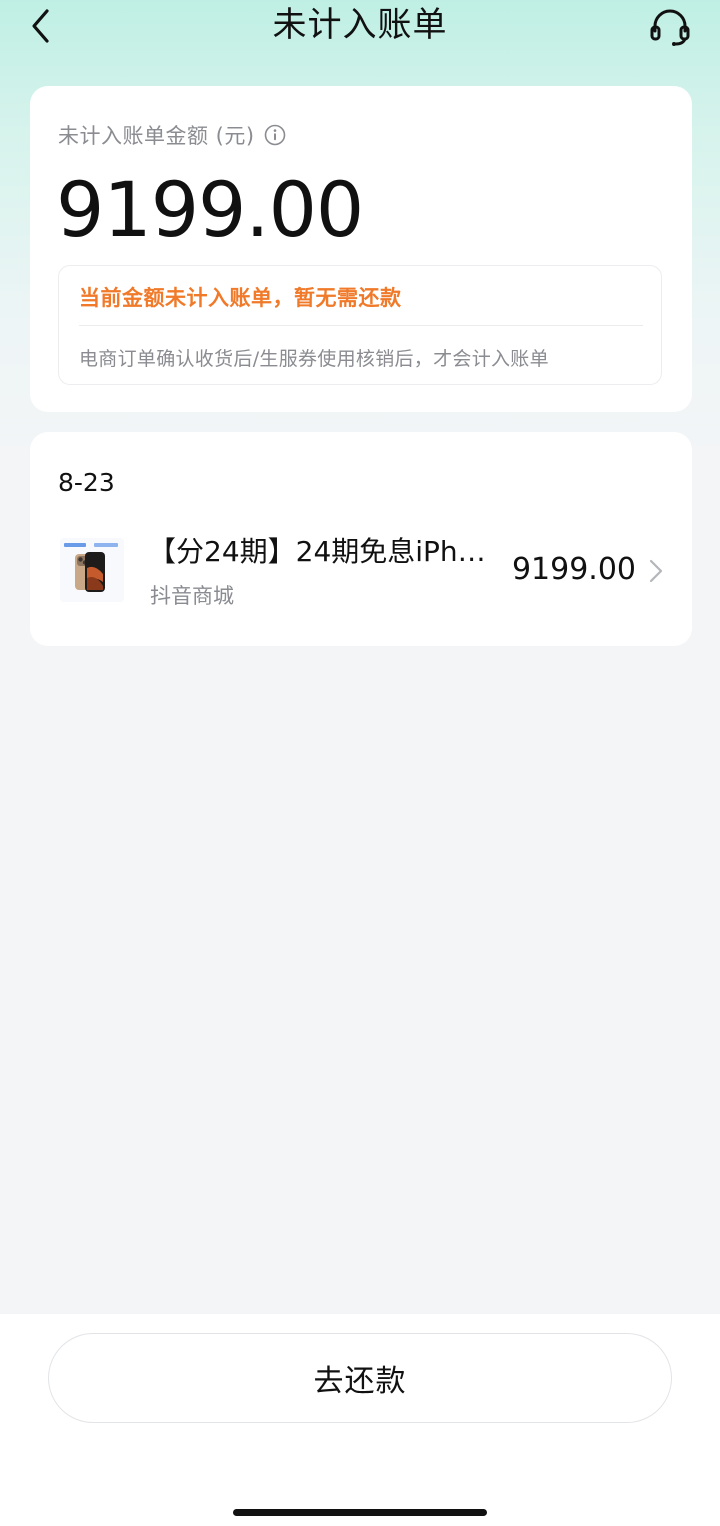 The width and height of the screenshot is (720, 1526). I want to click on top-nav-bar: 未计入账单, so click(360, 30).